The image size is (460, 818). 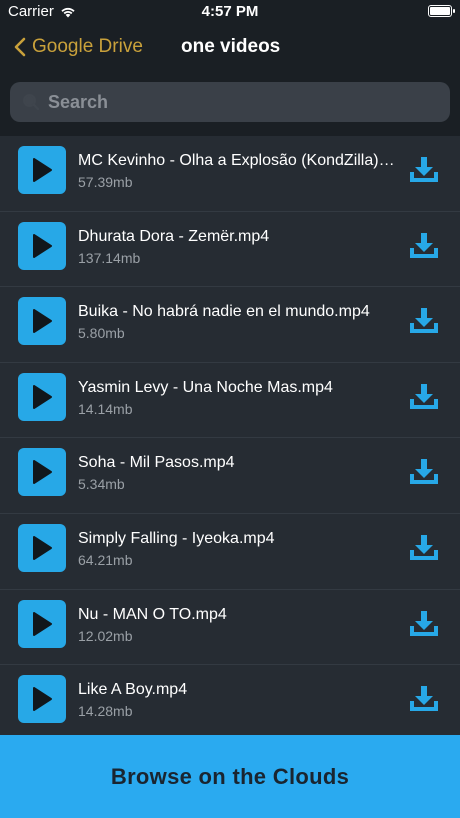 I want to click on file-row: Soha - Mil Pasos.mp4 5.34mb, so click(x=230, y=476).